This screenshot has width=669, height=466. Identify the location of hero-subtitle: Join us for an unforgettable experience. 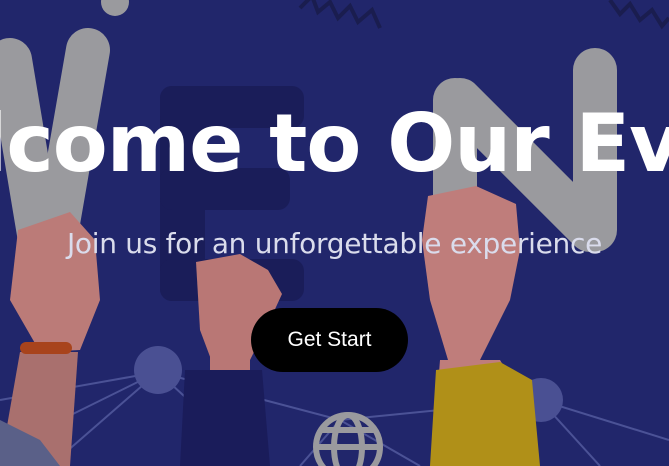
(334, 243).